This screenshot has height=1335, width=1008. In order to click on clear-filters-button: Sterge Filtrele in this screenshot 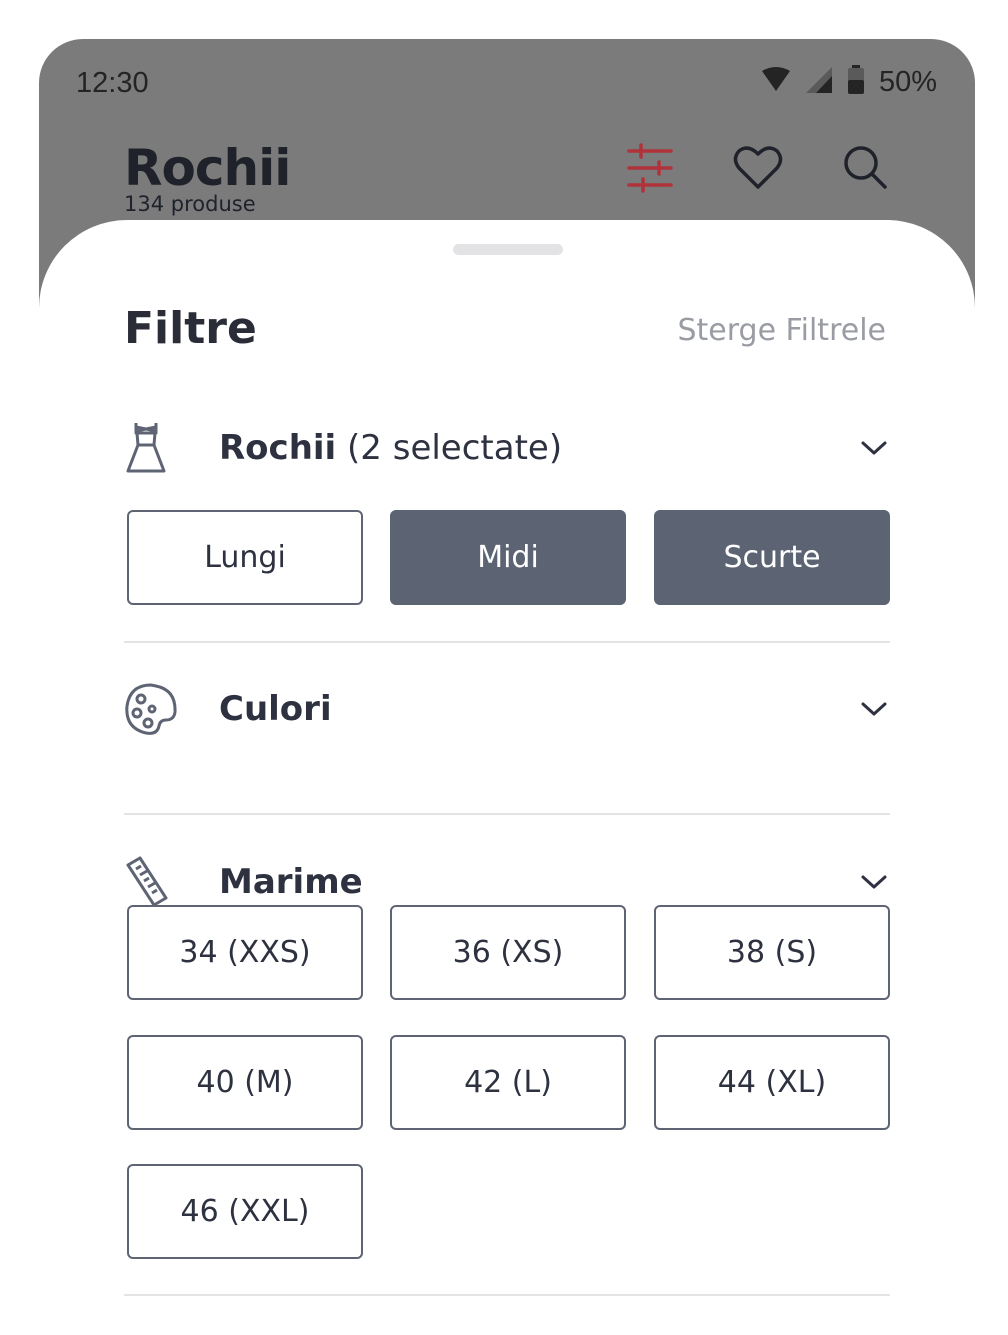, I will do `click(781, 330)`.